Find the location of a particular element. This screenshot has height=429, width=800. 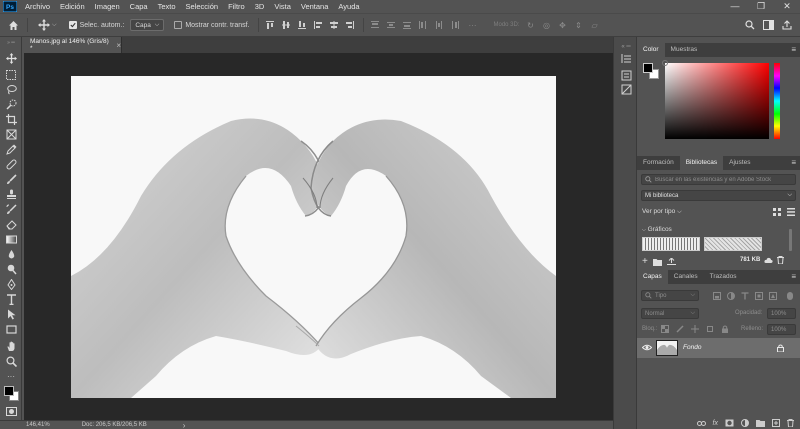

auto-select-dropdown: Capa ⌵ is located at coordinates (147, 25).